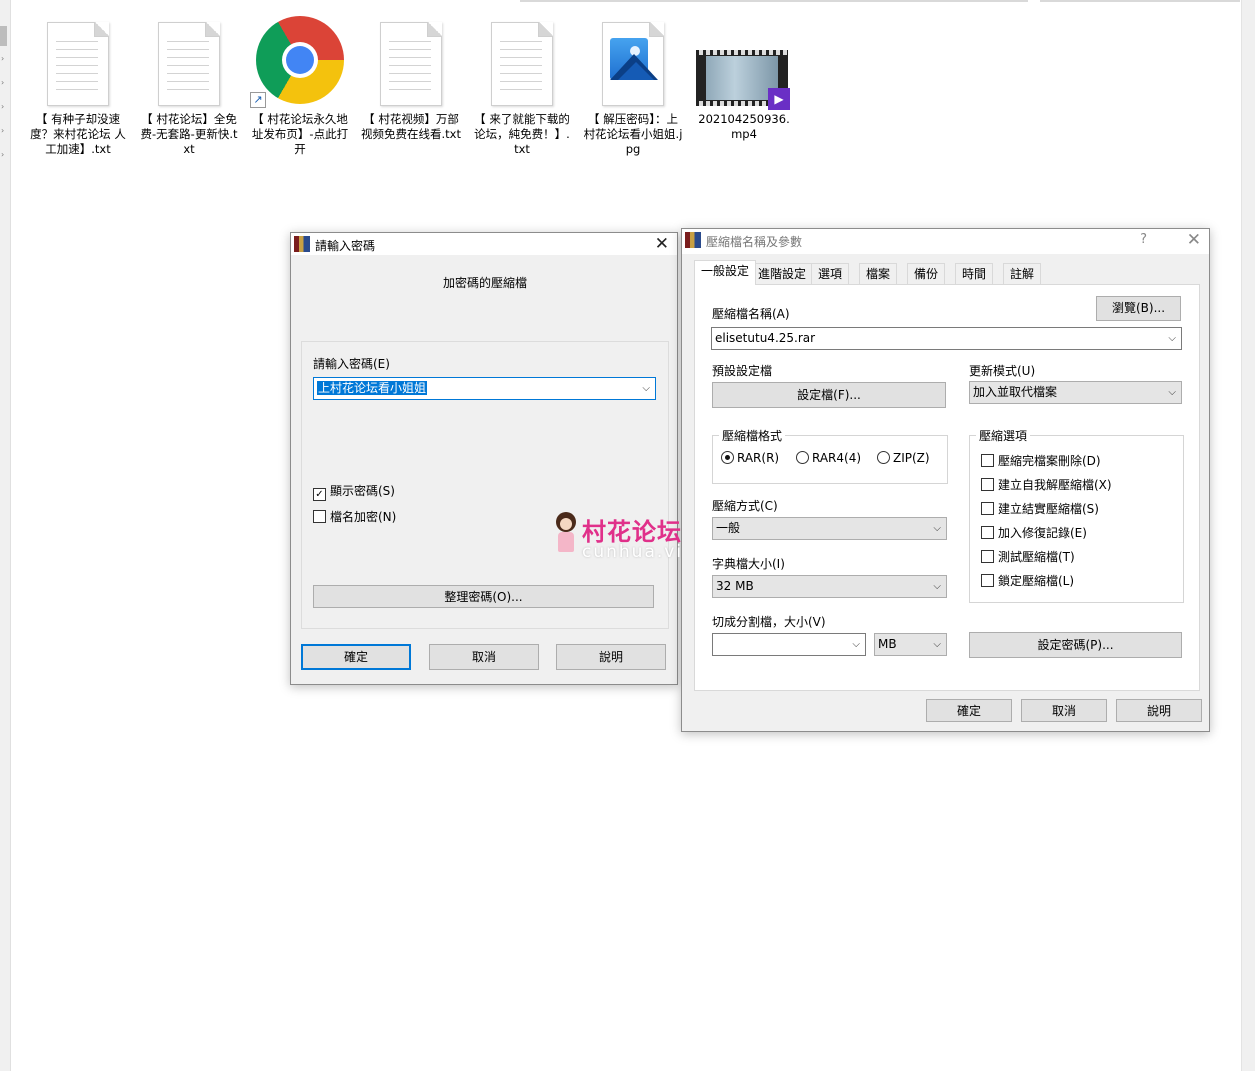 Image resolution: width=1255 pixels, height=1071 pixels. What do you see at coordinates (754, 242) in the screenshot?
I see `dialog-title: 壓縮檔名稱及參數` at bounding box center [754, 242].